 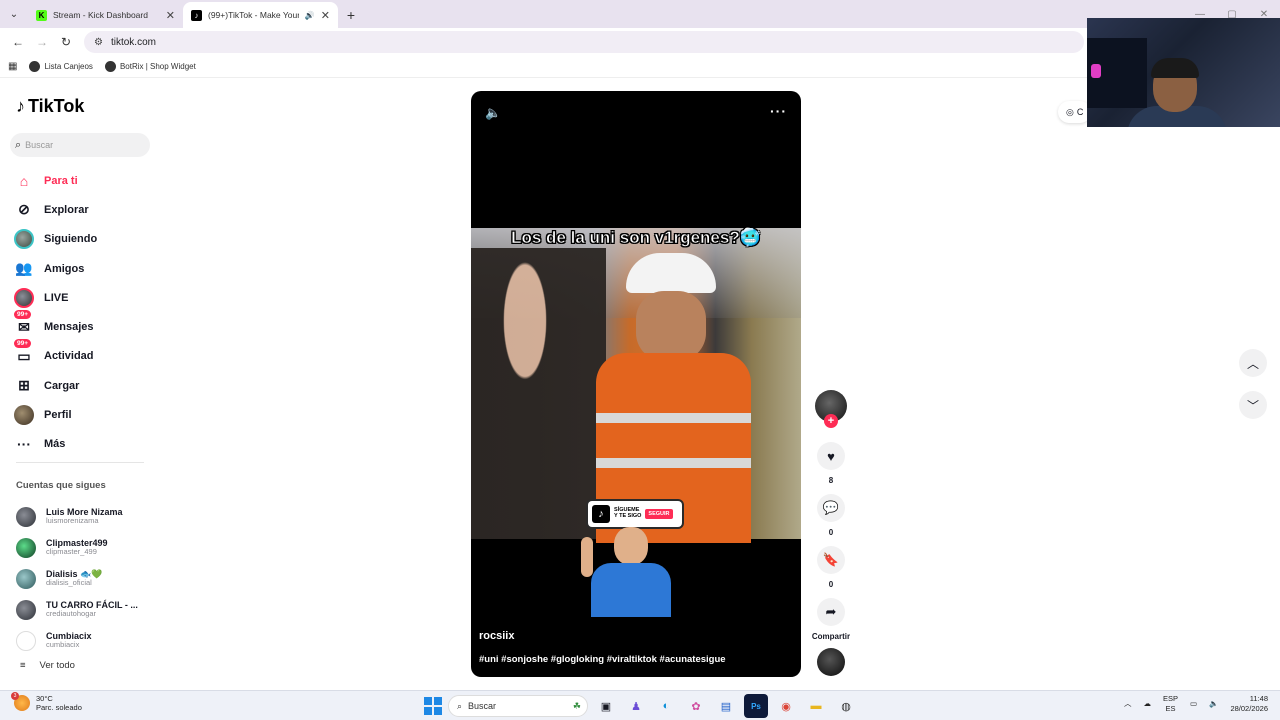 I want to click on nav-item-actividad: ▭ 99+ Actividad, so click(x=80, y=355).